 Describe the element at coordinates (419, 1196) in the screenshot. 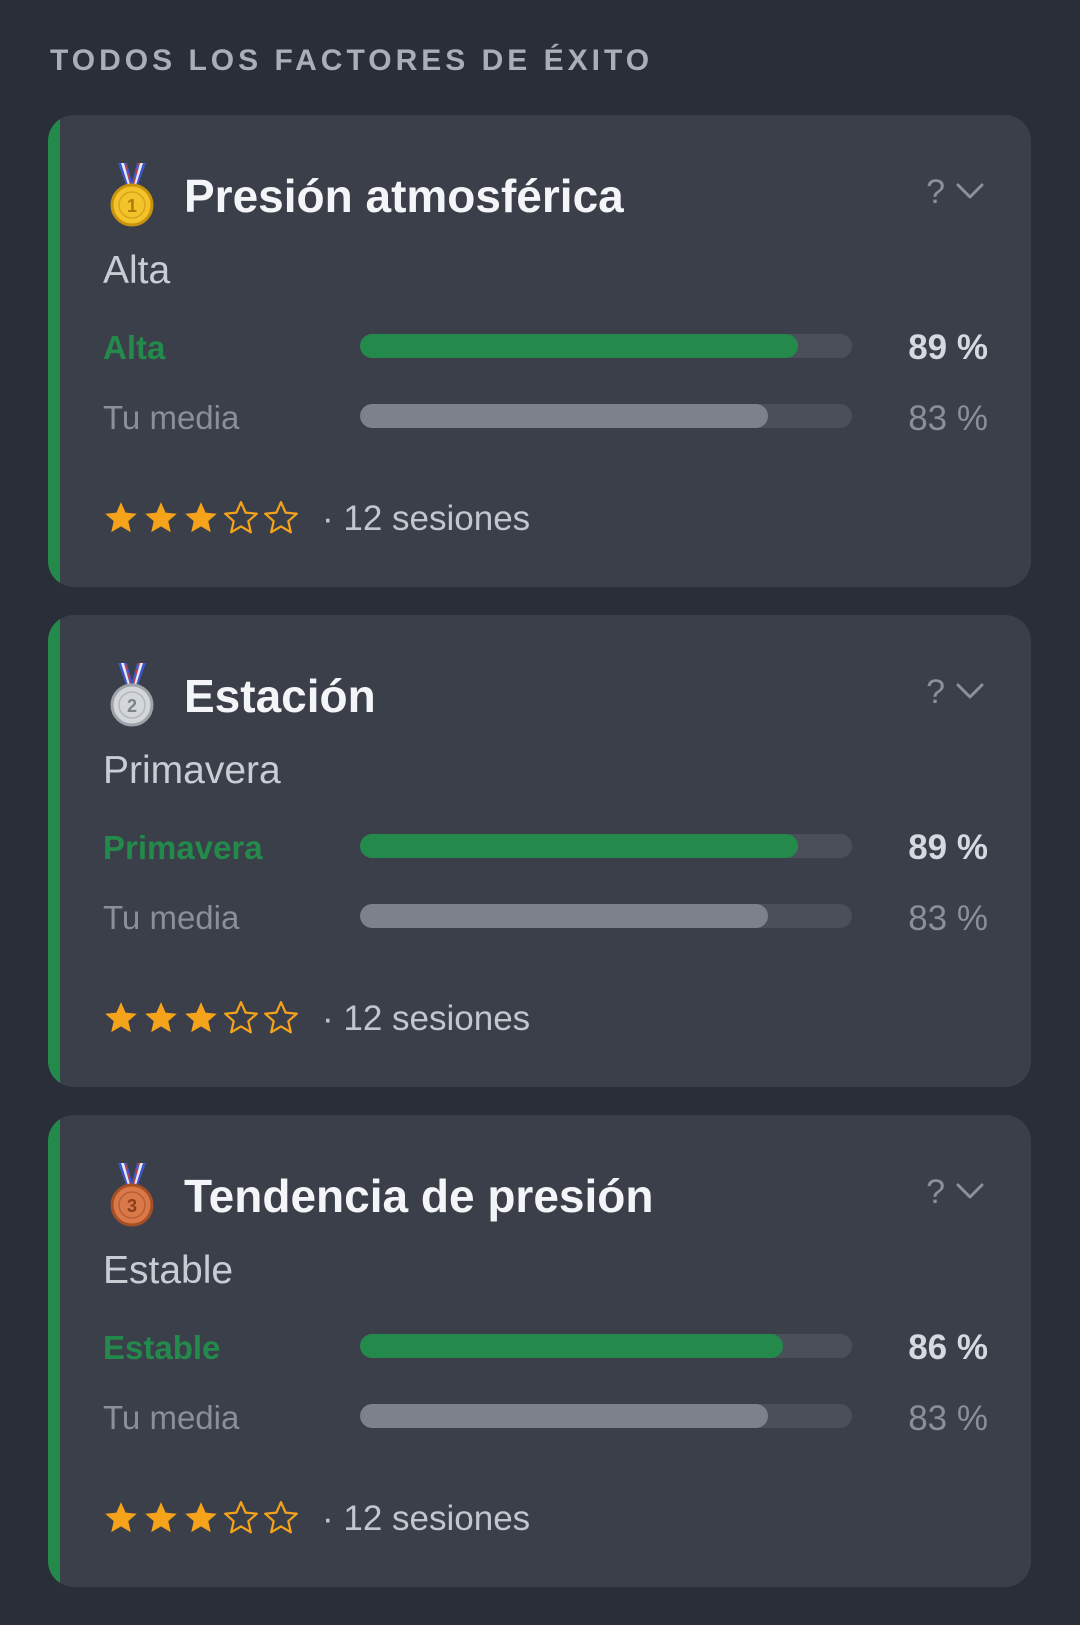

I see `factor-title: Tendencia de presión` at that location.